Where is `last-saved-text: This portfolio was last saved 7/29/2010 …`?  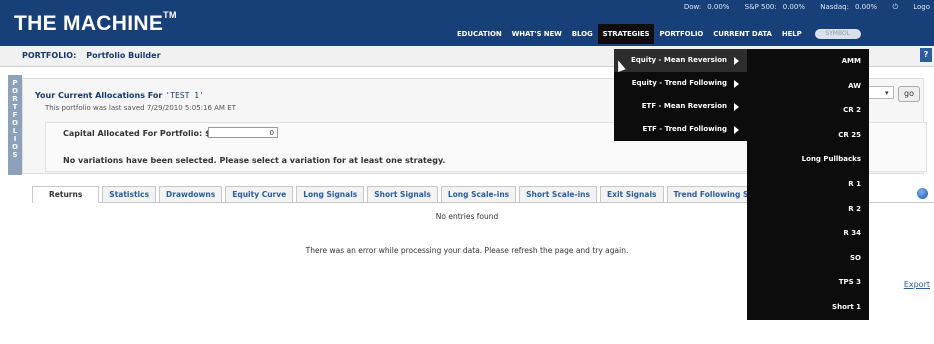
last-saved-text: This portfolio was last saved 7/29/2010 … is located at coordinates (140, 108).